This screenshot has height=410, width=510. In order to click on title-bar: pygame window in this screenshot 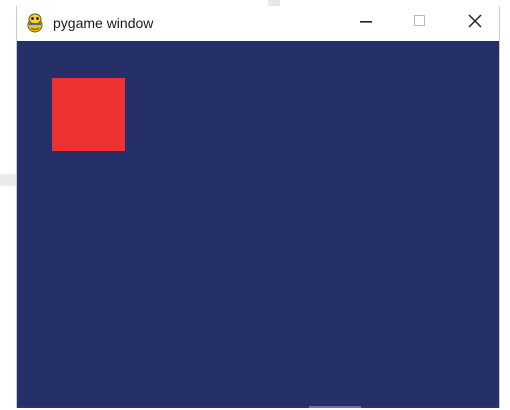, I will do `click(258, 23)`.